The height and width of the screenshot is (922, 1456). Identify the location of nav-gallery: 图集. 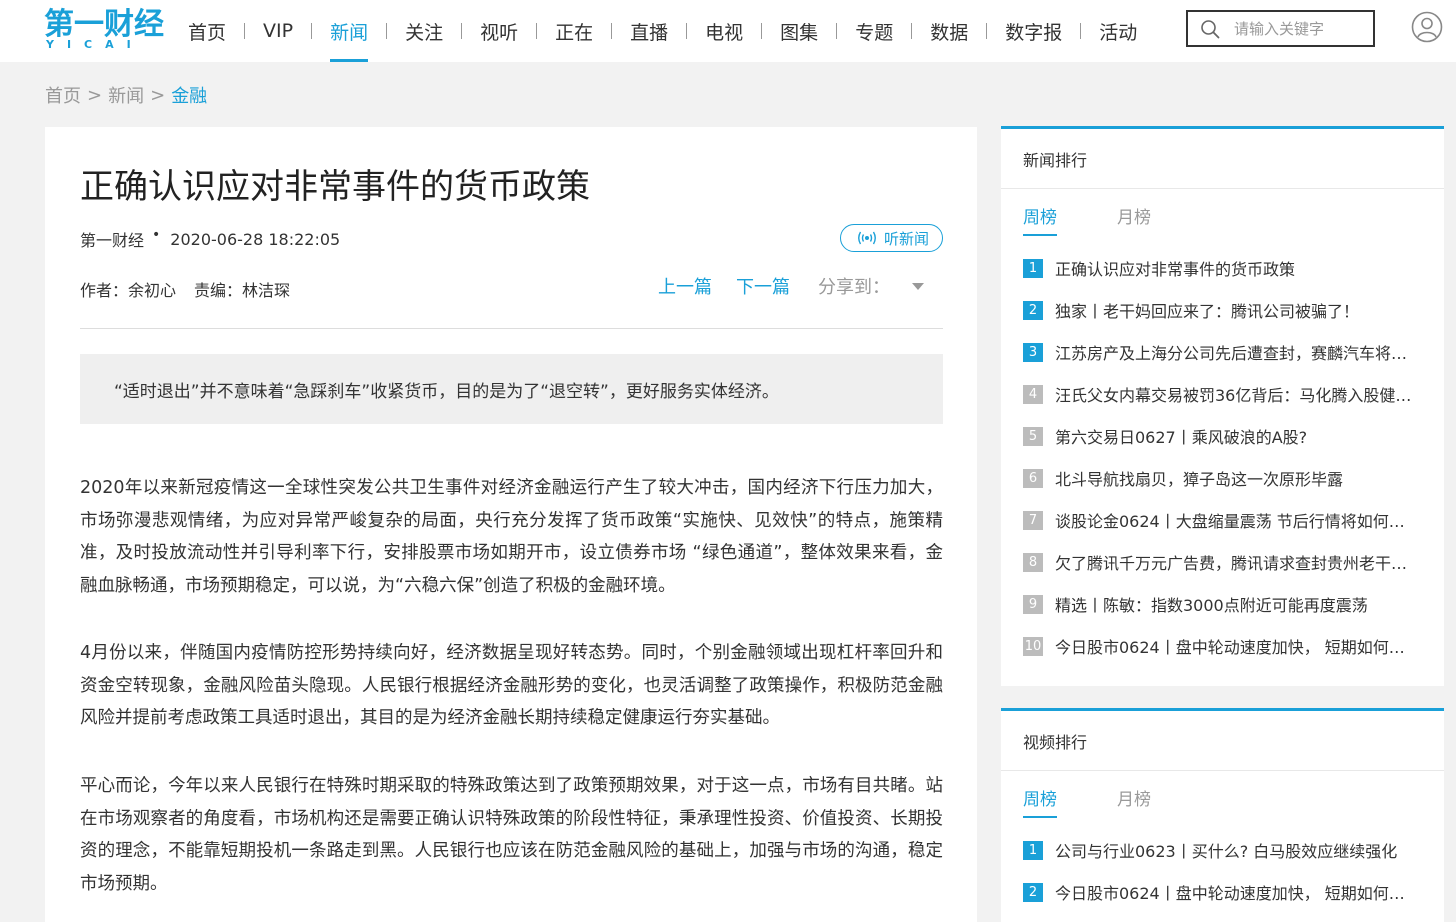
(799, 31).